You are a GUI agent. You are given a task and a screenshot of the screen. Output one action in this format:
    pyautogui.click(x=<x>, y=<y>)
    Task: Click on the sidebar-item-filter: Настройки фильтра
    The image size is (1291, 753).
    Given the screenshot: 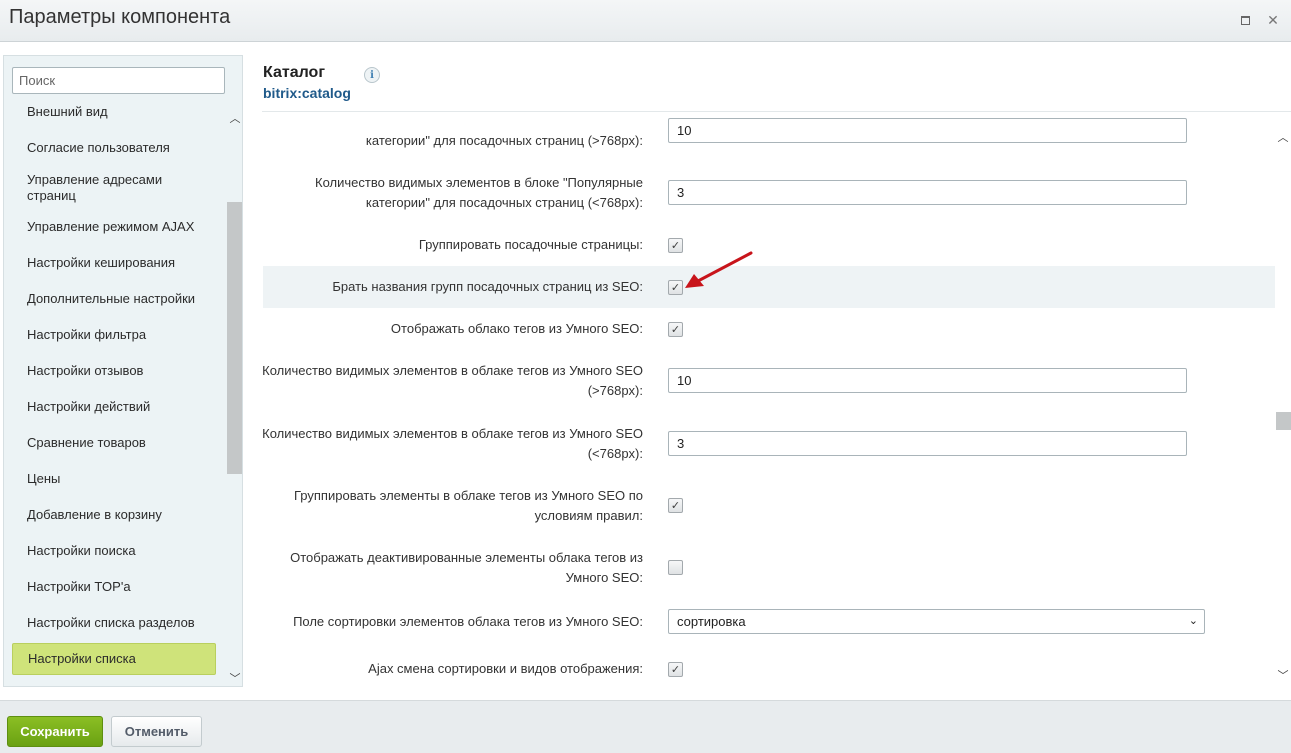 What is the action you would take?
    pyautogui.click(x=114, y=335)
    